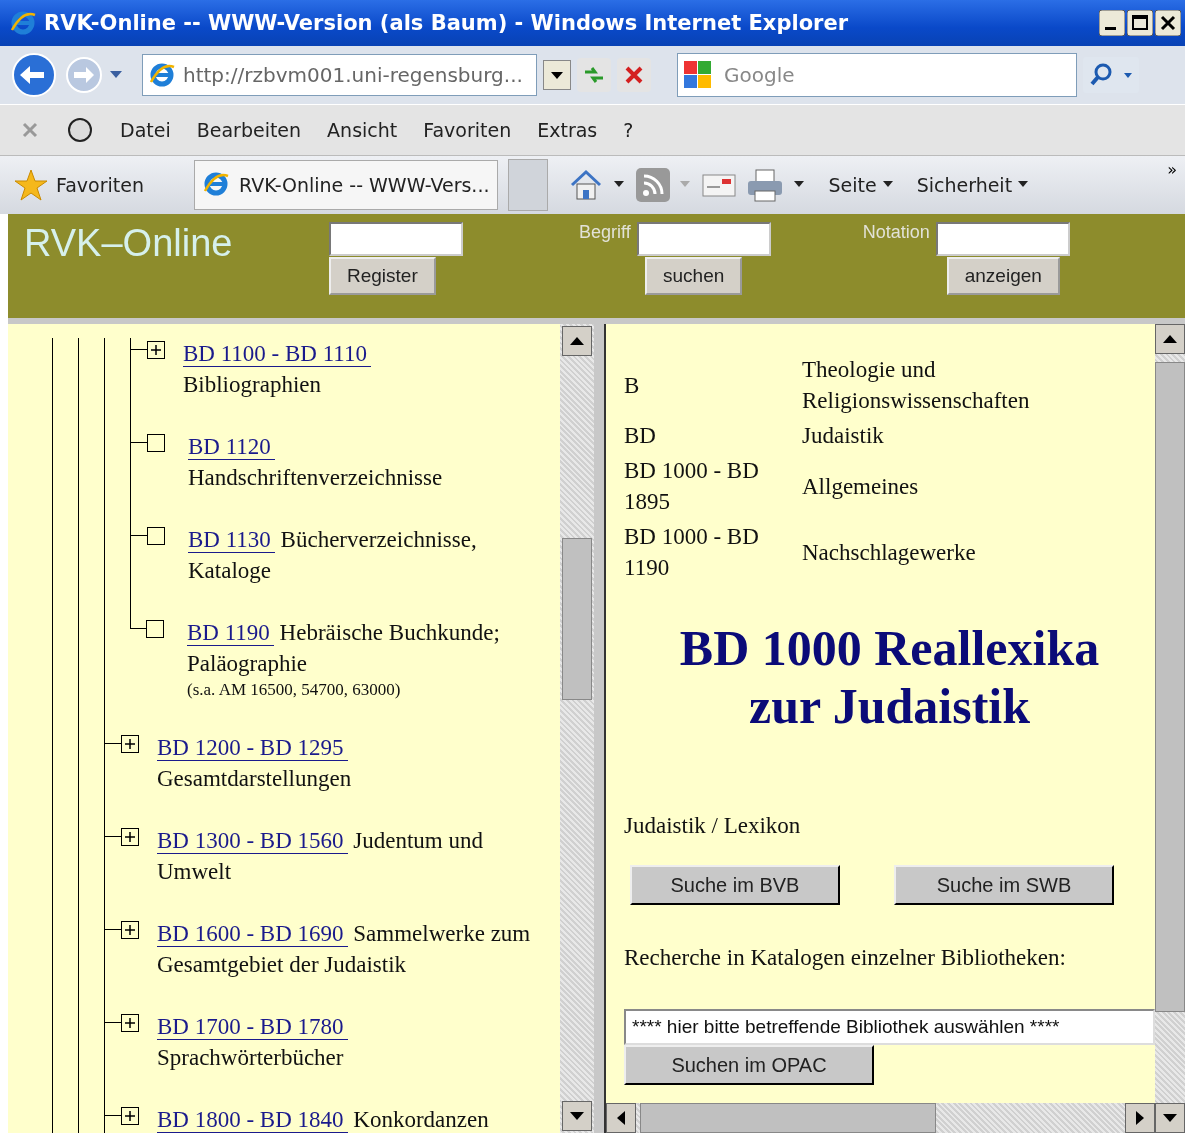  I want to click on library-select: **** hier bitte betreffende Bibliothek auswählen ****, so click(889, 1027).